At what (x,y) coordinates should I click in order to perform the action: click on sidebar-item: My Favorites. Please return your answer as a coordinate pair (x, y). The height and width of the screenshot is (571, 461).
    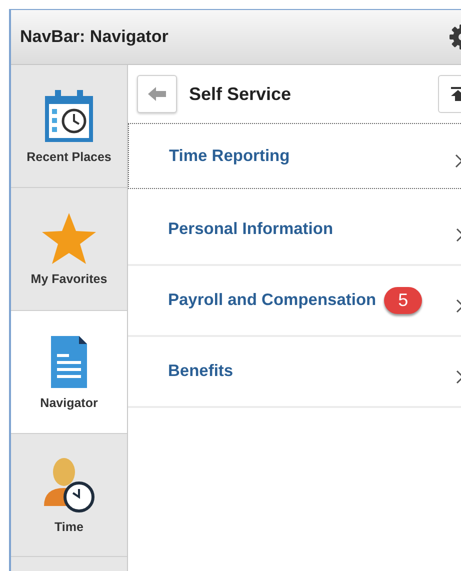
    Looking at the image, I should click on (69, 249).